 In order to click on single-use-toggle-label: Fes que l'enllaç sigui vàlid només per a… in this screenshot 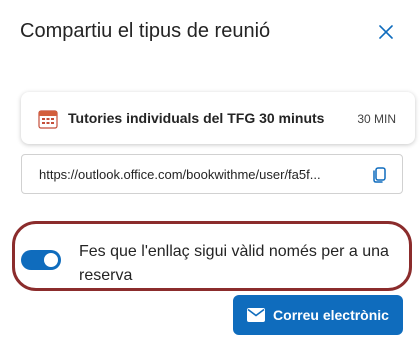, I will do `click(234, 263)`.